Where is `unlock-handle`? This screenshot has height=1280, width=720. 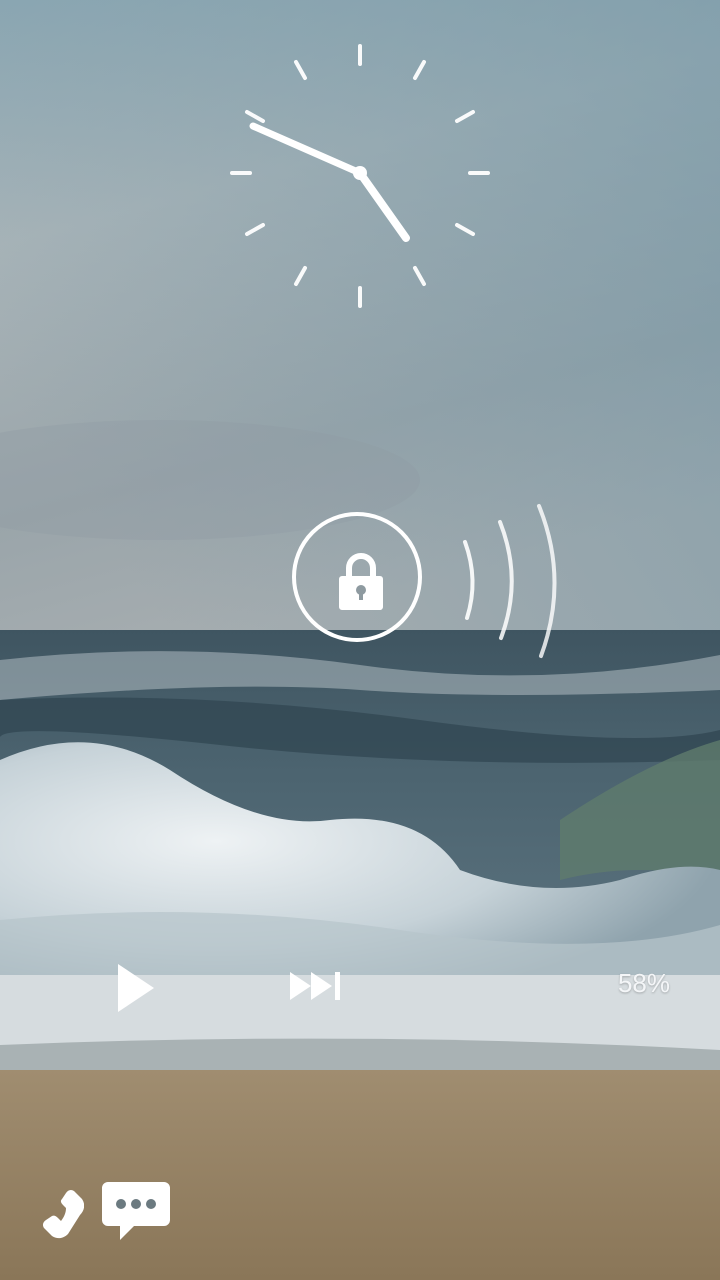 unlock-handle is located at coordinates (357, 577).